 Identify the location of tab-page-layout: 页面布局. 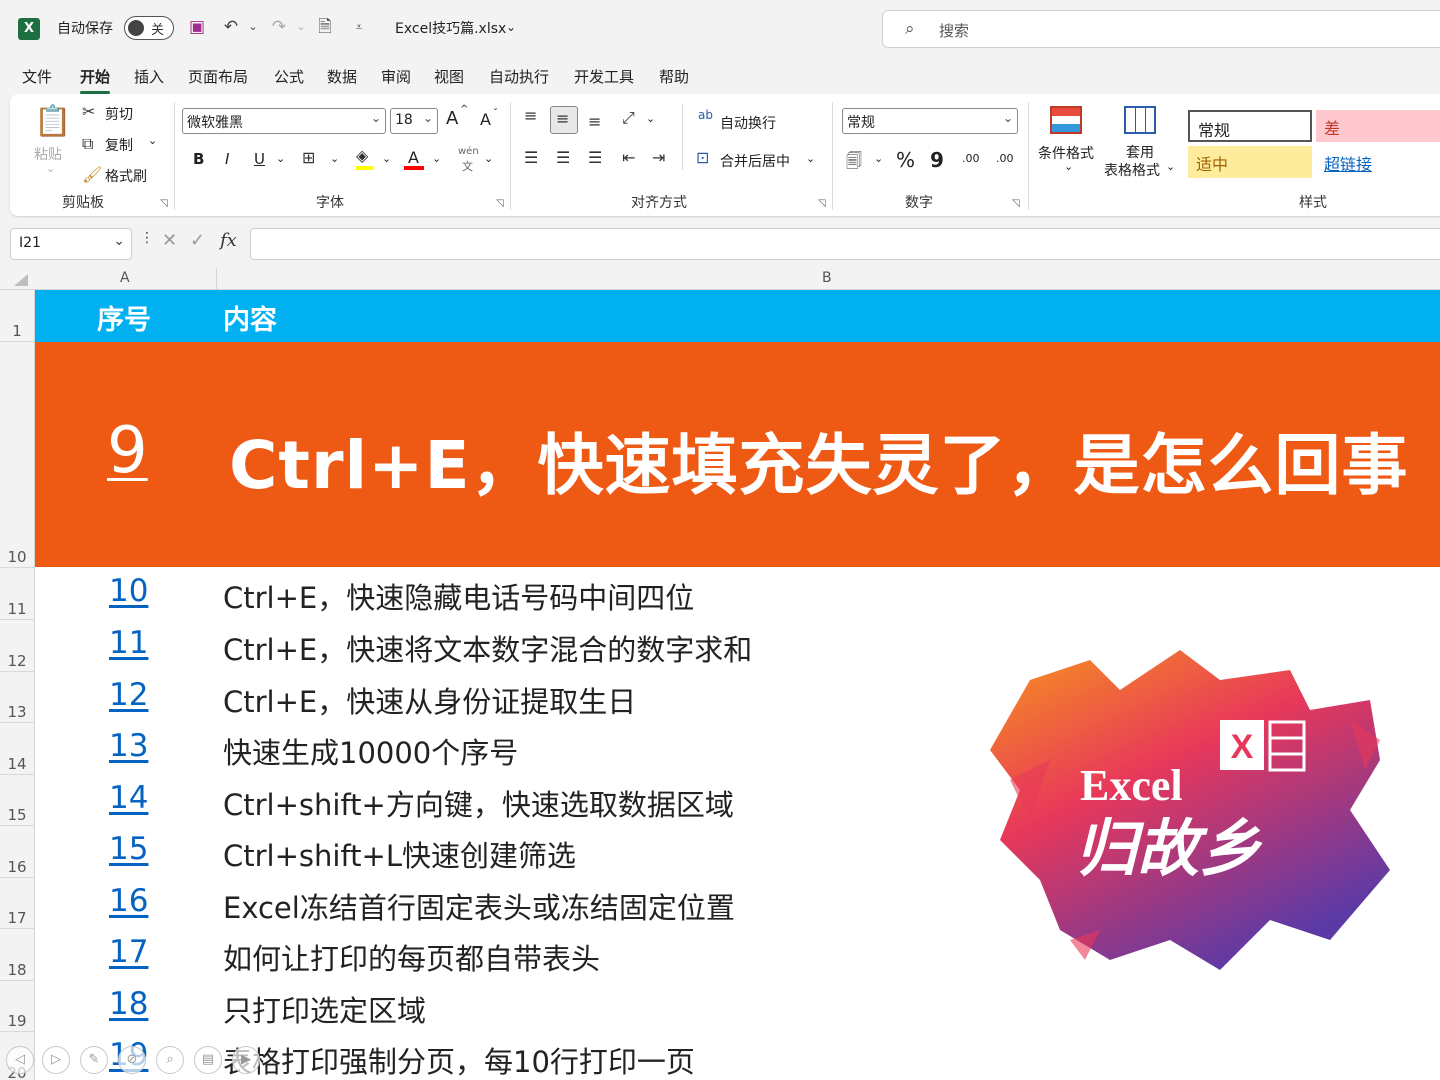
(218, 76).